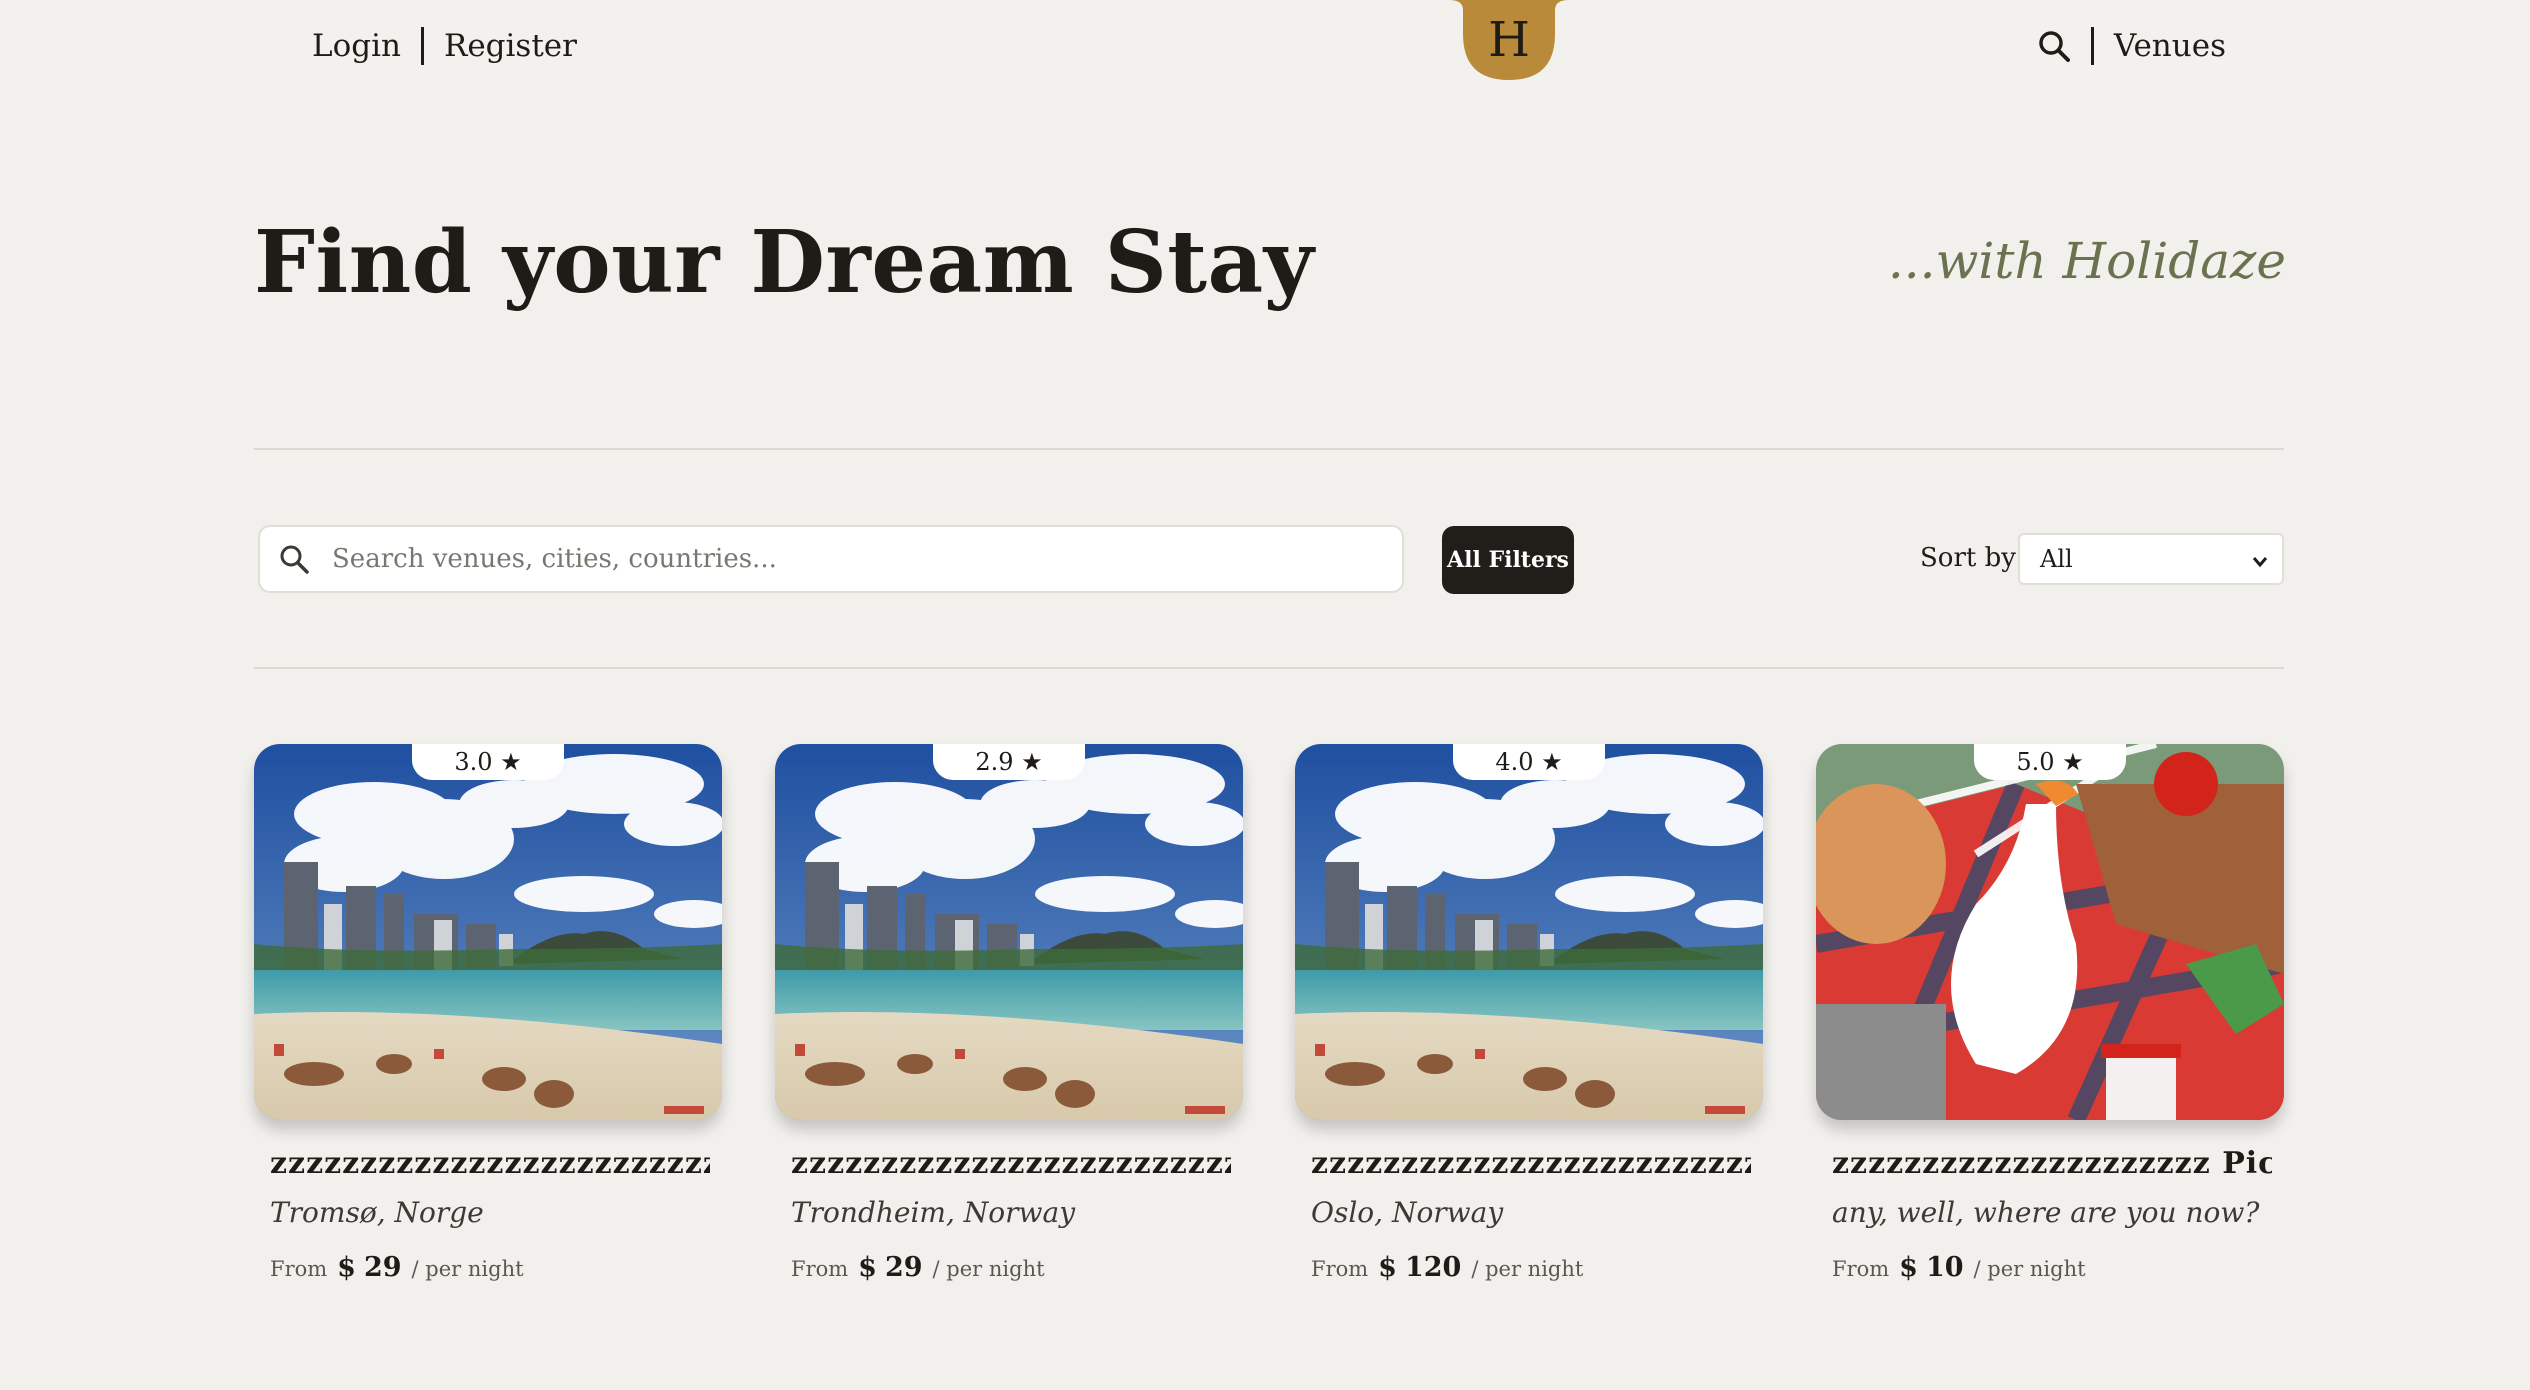 This screenshot has height=1390, width=2530. I want to click on register-link: Register, so click(510, 46).